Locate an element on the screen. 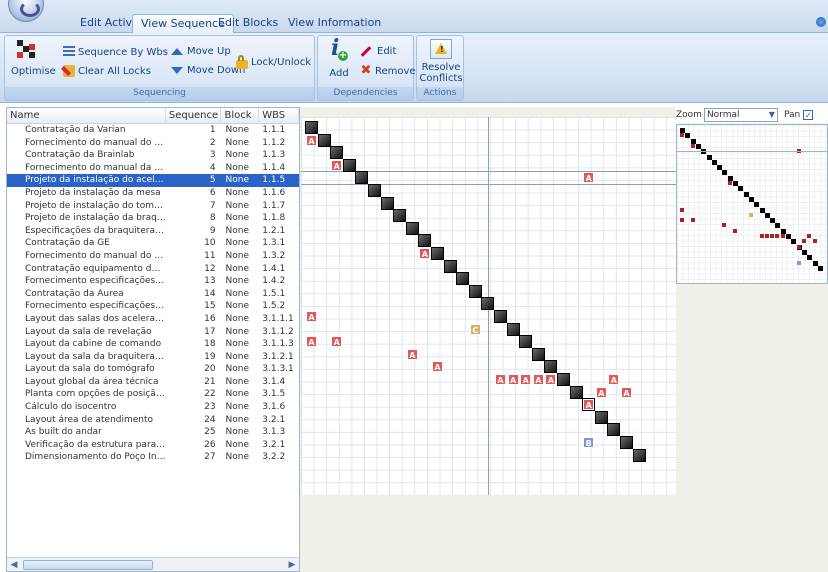  zoom-select: Normal ▼ is located at coordinates (740, 115).